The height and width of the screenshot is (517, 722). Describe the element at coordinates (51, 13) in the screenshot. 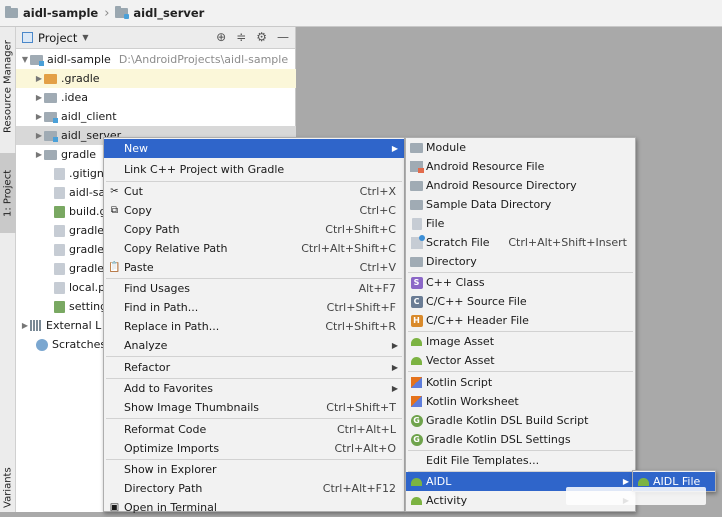

I see `breadcrumb-root: aidl-sample` at that location.